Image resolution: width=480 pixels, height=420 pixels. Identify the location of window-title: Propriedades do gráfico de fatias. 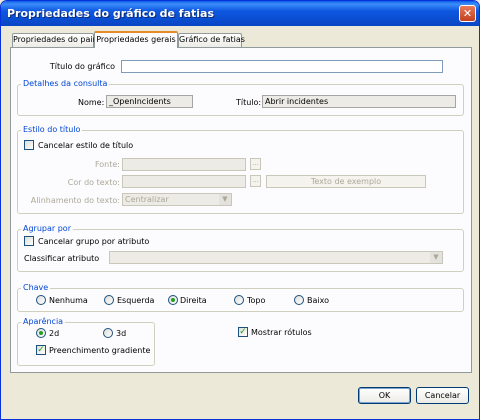
(110, 13).